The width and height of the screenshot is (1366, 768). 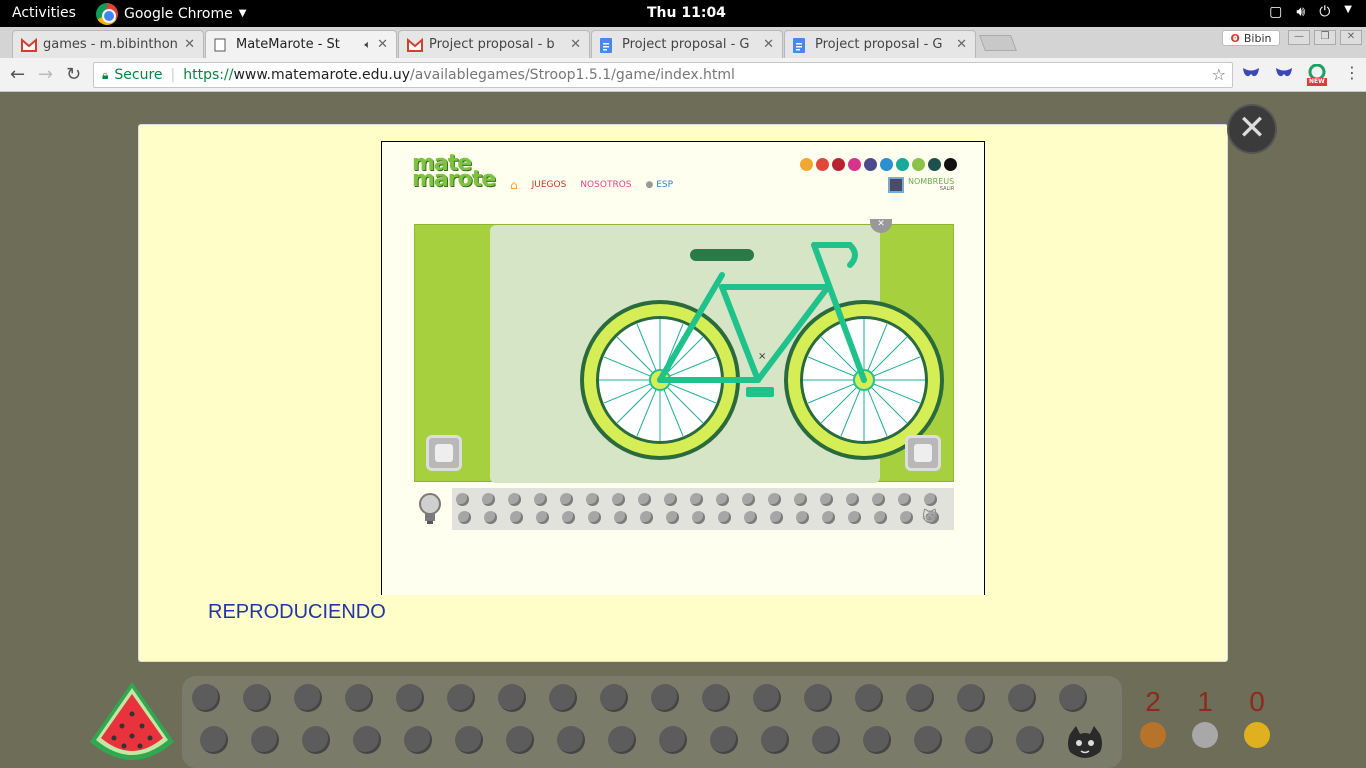 I want to click on bronze-medal-icon, so click(x=1153, y=735).